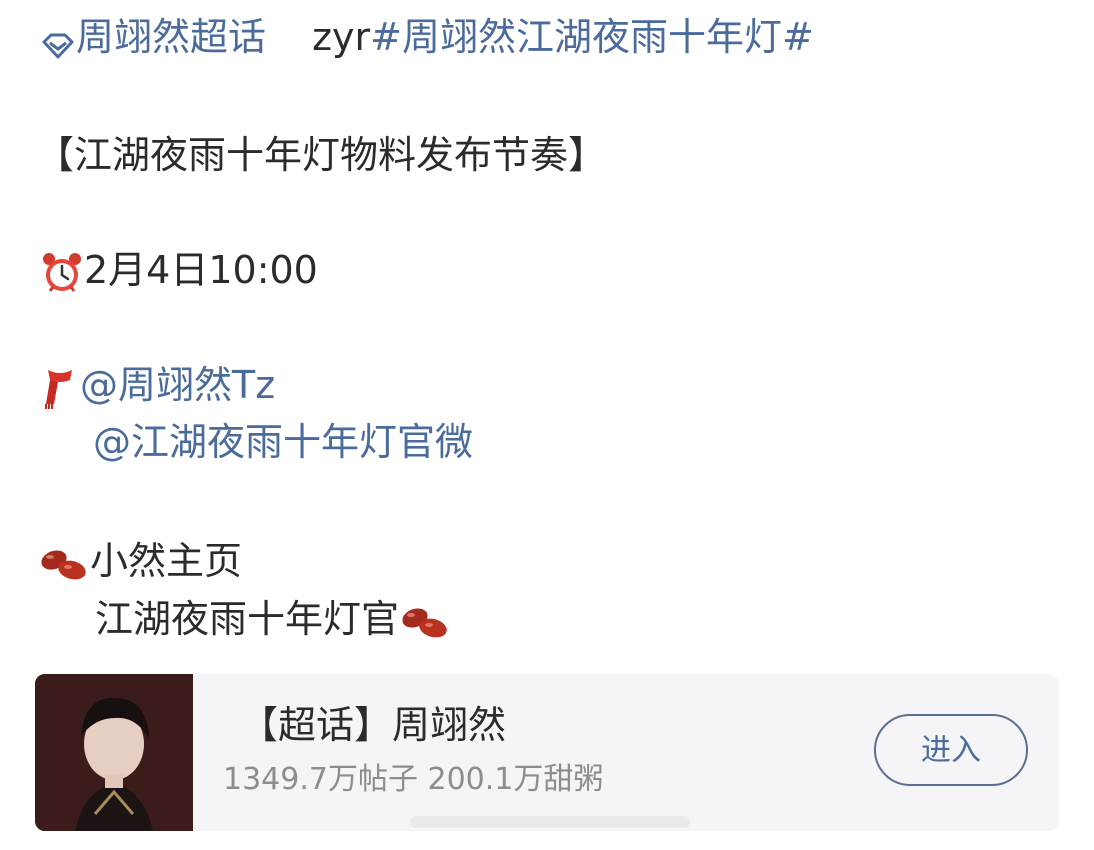 The width and height of the screenshot is (1094, 850). I want to click on card-title: 【超话】周翊然, so click(373, 725).